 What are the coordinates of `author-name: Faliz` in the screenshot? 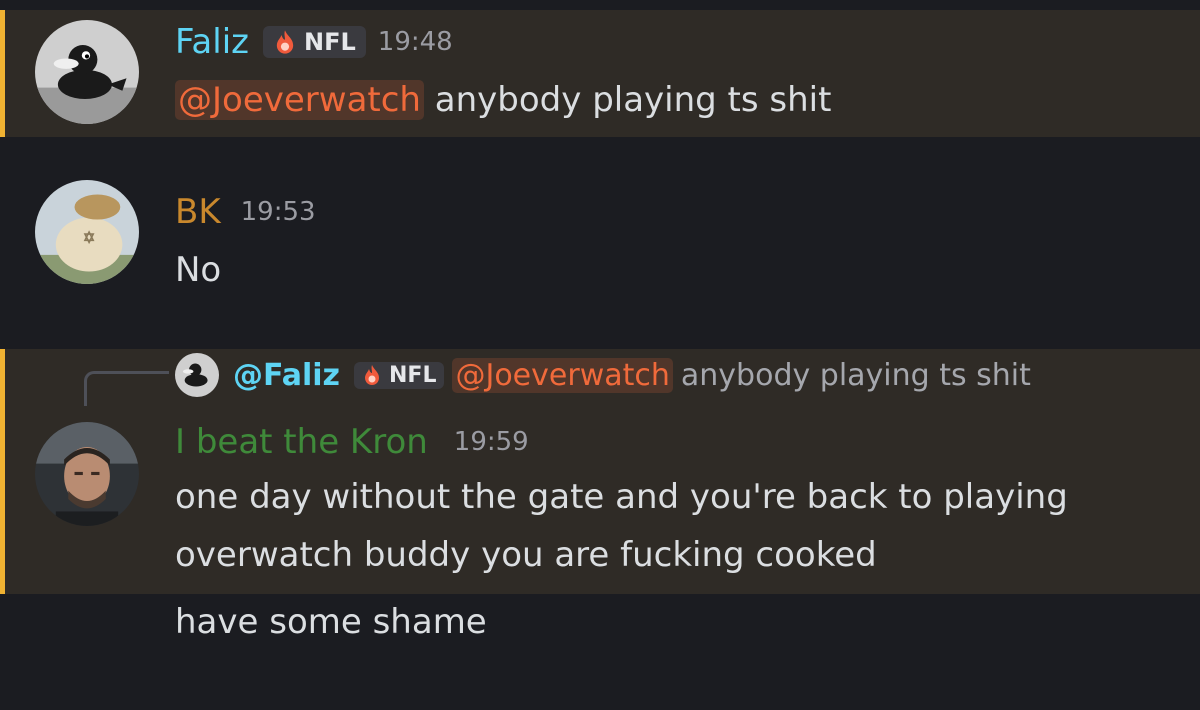 It's located at (212, 42).